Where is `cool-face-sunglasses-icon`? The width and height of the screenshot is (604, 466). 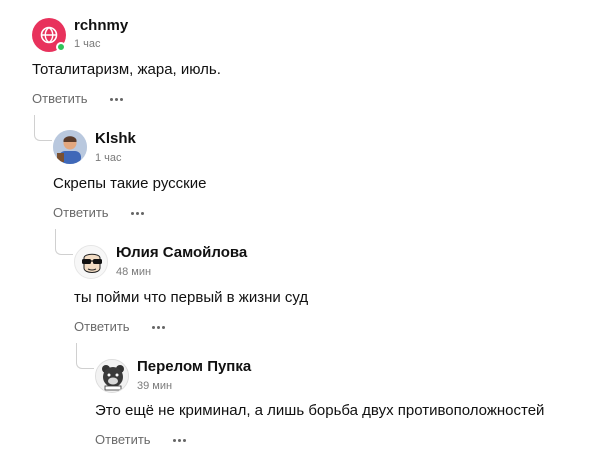 cool-face-sunglasses-icon is located at coordinates (91, 262).